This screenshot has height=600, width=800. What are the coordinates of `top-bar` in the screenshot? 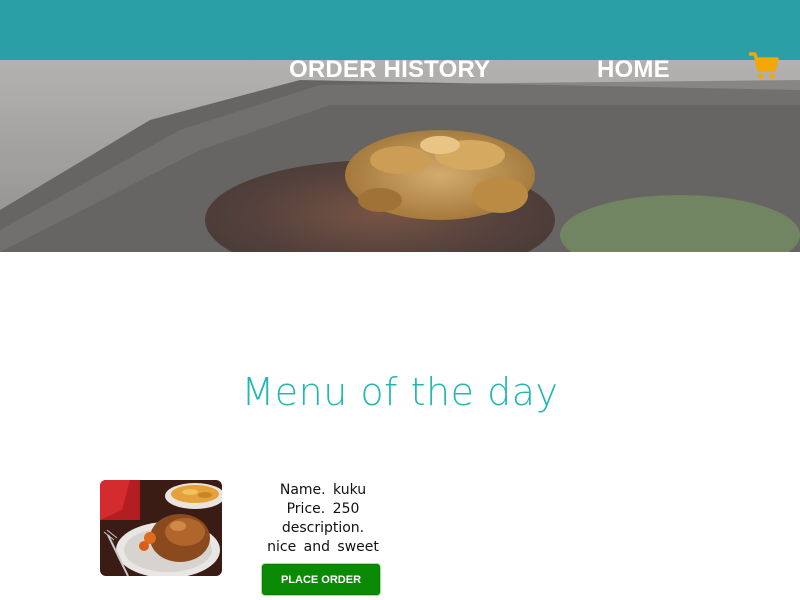 It's located at (400, 30).